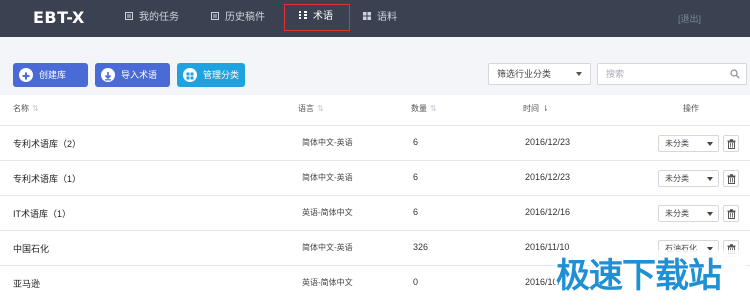  Describe the element at coordinates (47, 178) in the screenshot. I see `row-name: 专利术语库（1）` at that location.